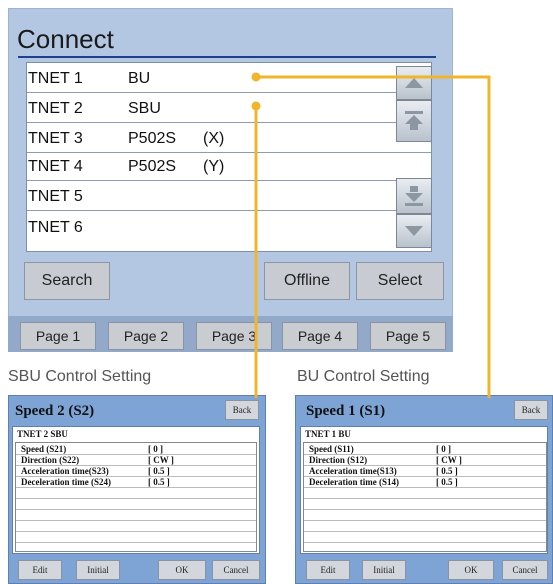  I want to click on sbu-settings-header: TNET 2 SBU, so click(42, 434).